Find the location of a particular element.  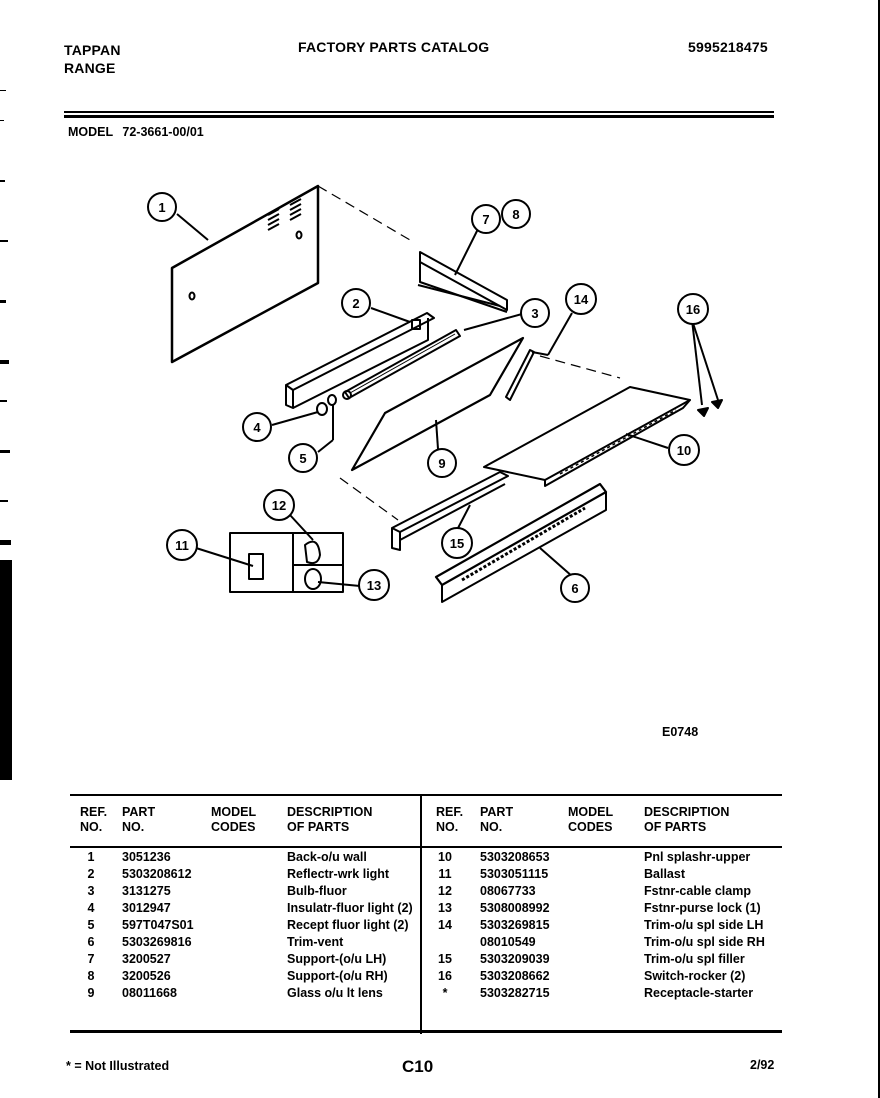

header-ref-no-right: REF. NO. is located at coordinates (450, 819).